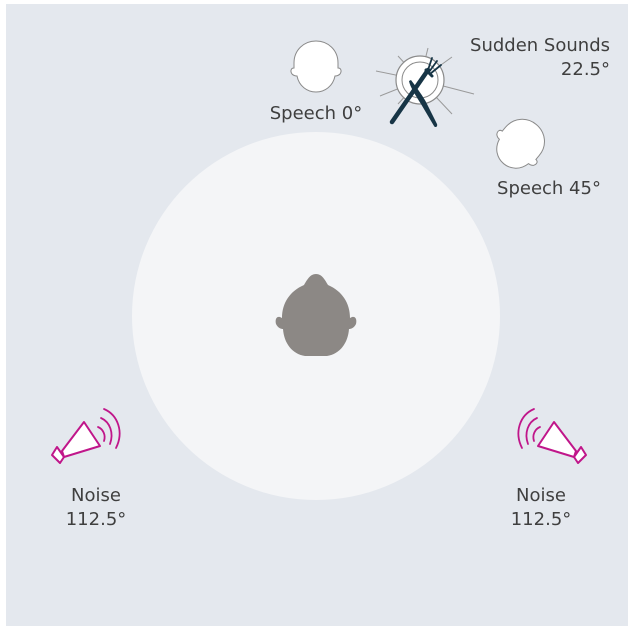 The height and width of the screenshot is (630, 632). Describe the element at coordinates (541, 508) in the screenshot. I see `noise-right-label: Noise 112.5°` at that location.